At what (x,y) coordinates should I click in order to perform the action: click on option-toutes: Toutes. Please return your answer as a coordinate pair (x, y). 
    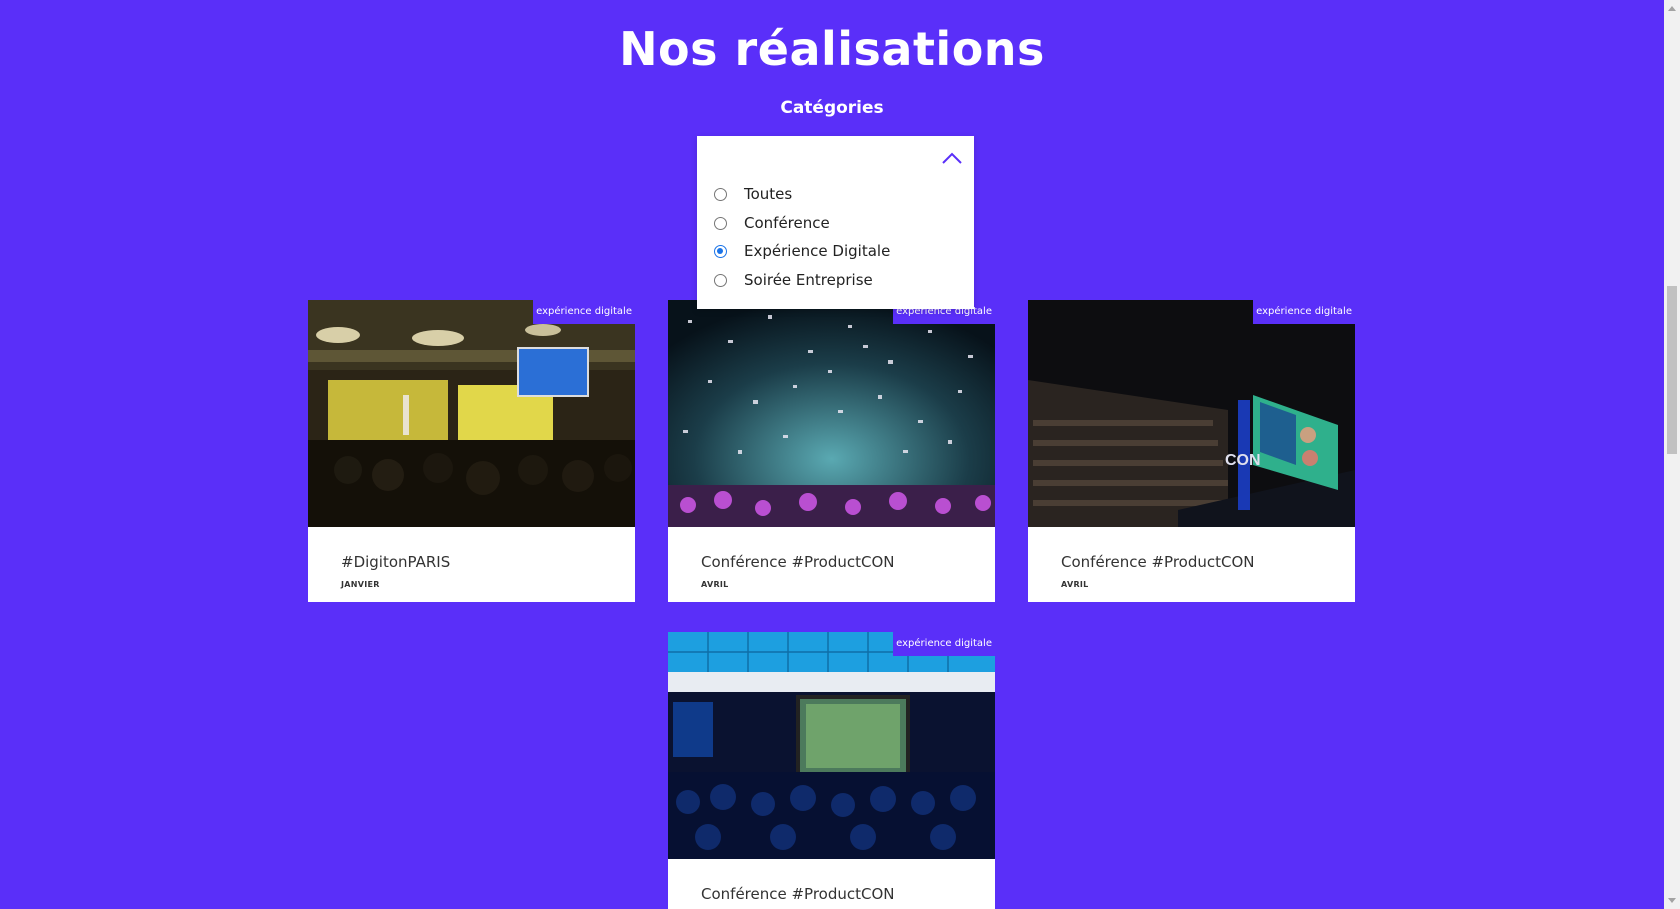
    Looking at the image, I should click on (753, 194).